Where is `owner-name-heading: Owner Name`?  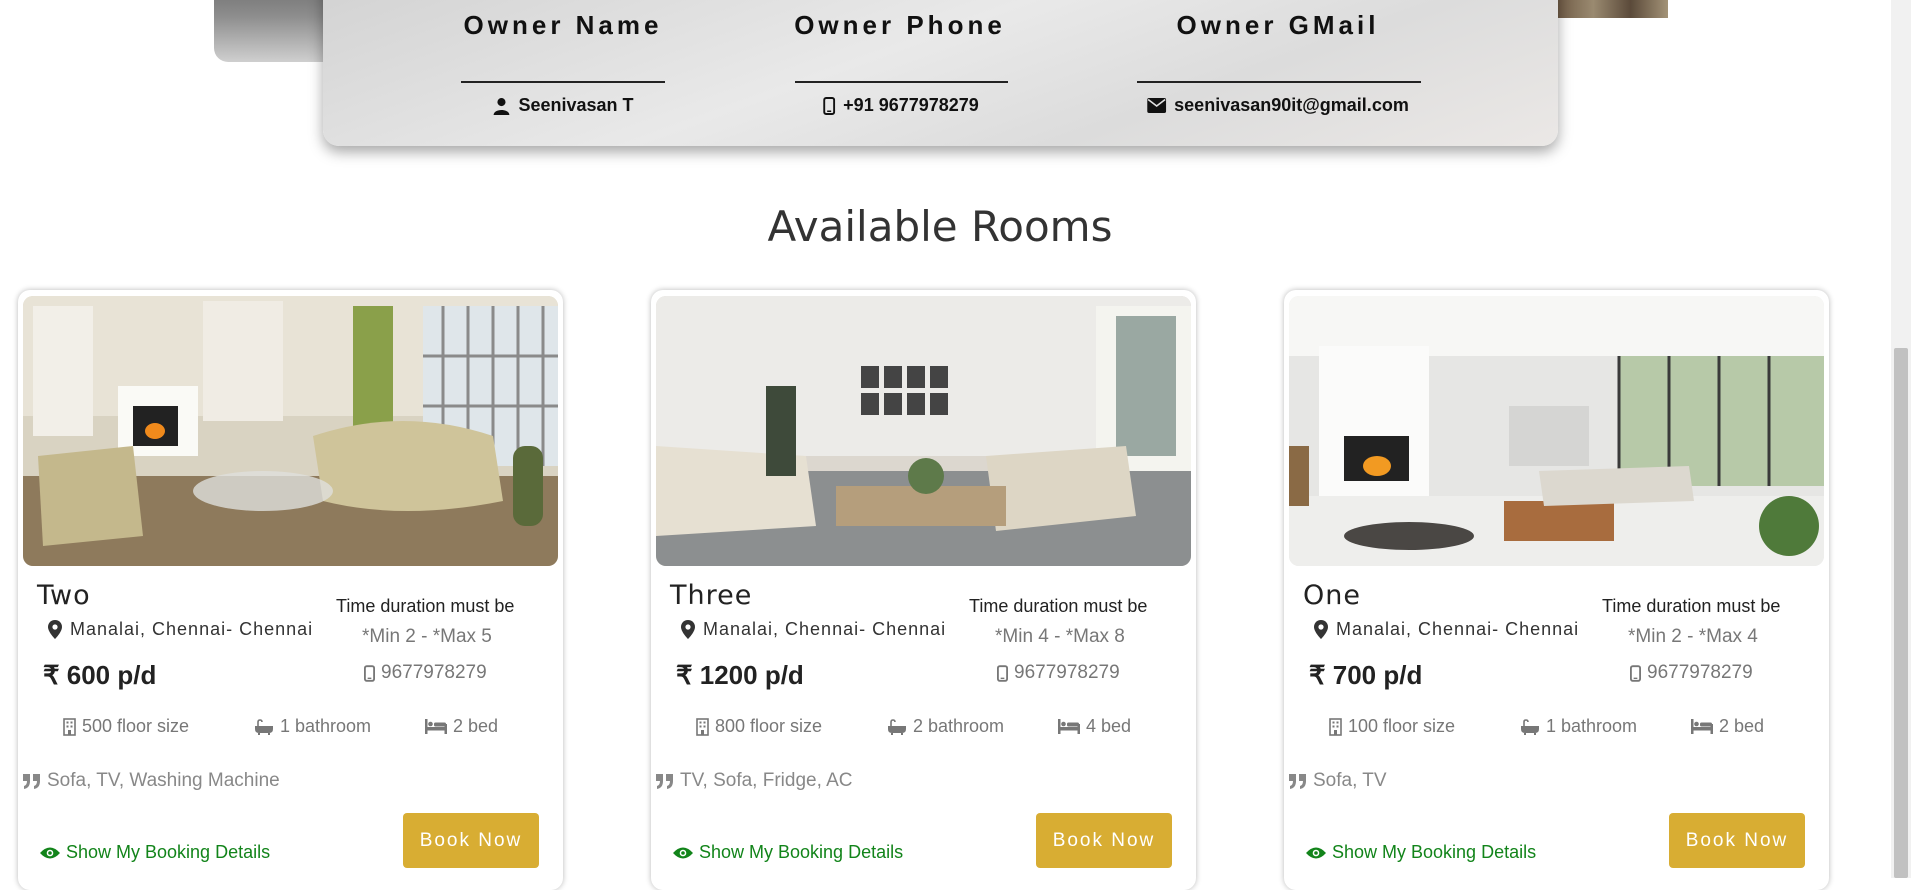
owner-name-heading: Owner Name is located at coordinates (563, 25).